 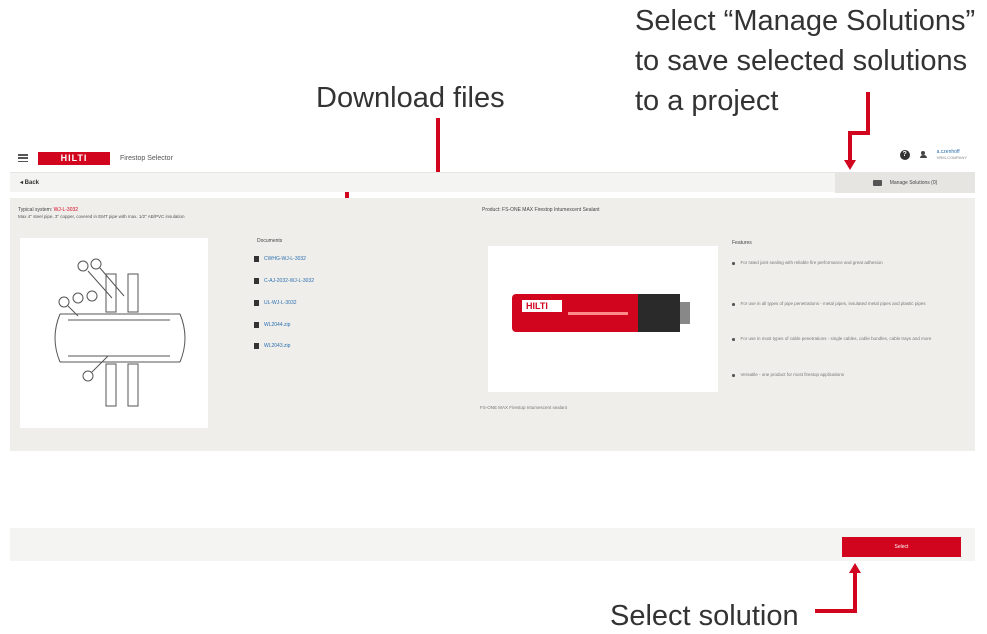 What do you see at coordinates (704, 616) in the screenshot?
I see `select-solution-callout: Select solution` at bounding box center [704, 616].